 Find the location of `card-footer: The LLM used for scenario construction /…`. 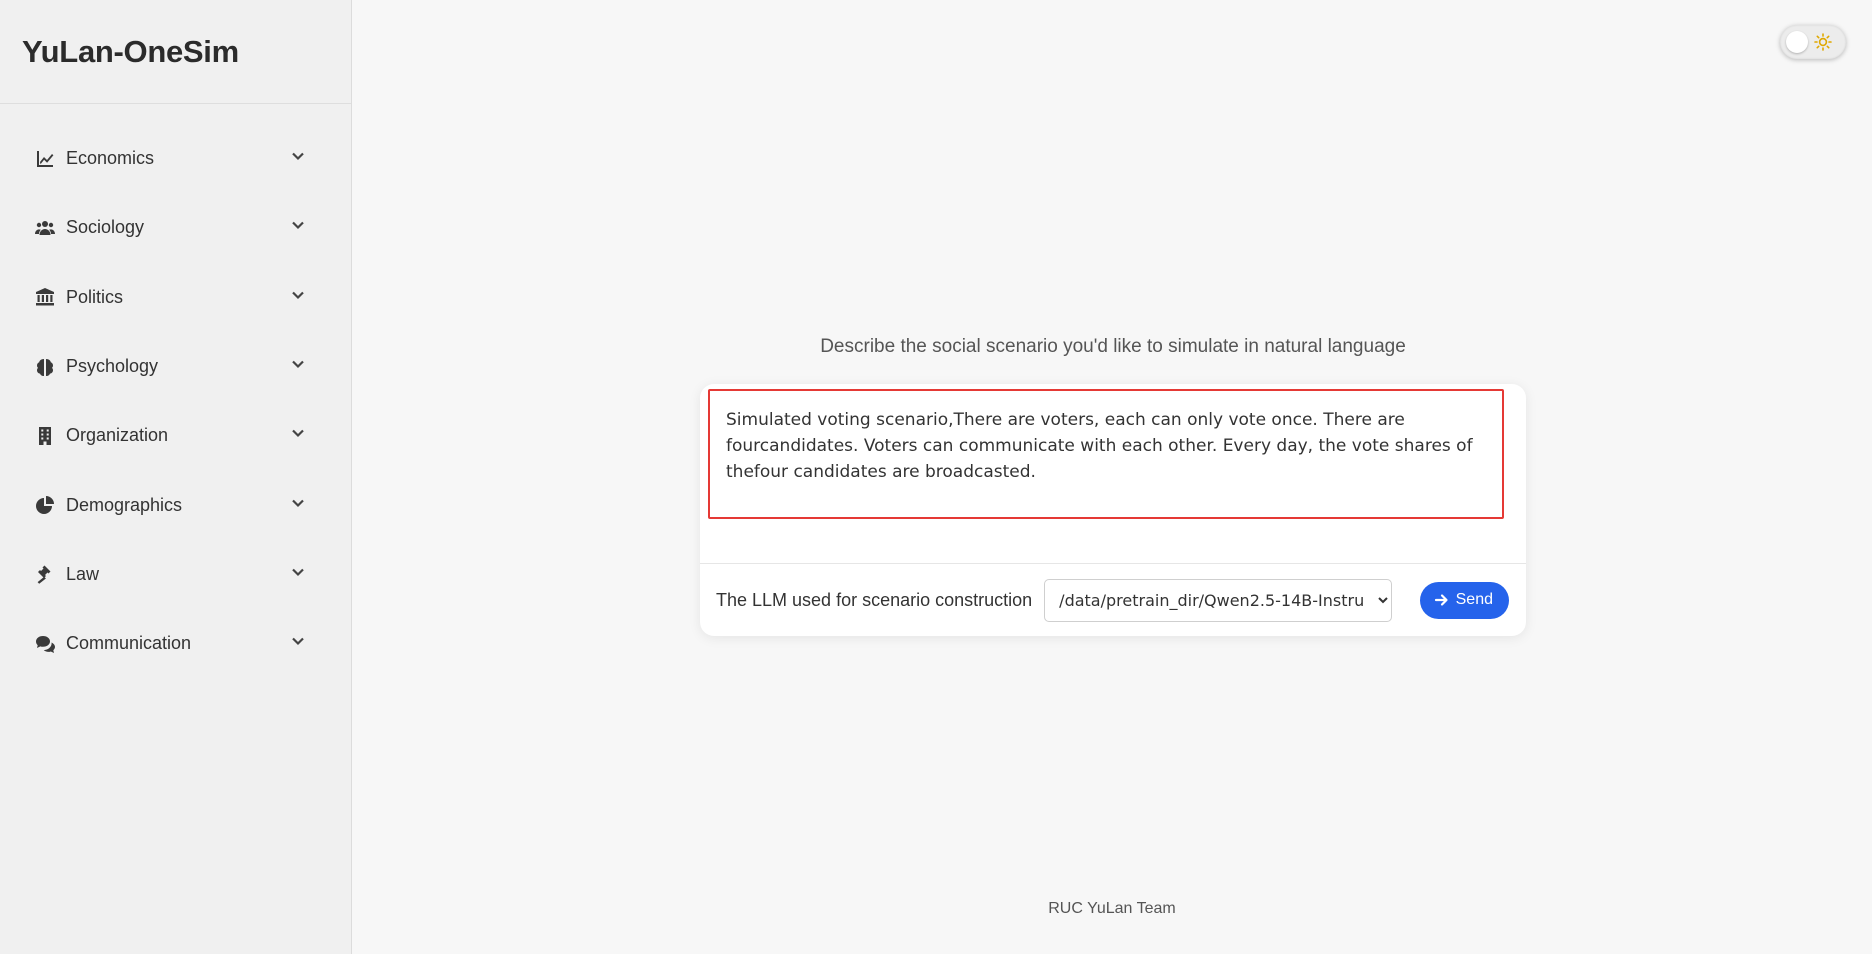

card-footer: The LLM used for scenario construction /… is located at coordinates (1113, 600).